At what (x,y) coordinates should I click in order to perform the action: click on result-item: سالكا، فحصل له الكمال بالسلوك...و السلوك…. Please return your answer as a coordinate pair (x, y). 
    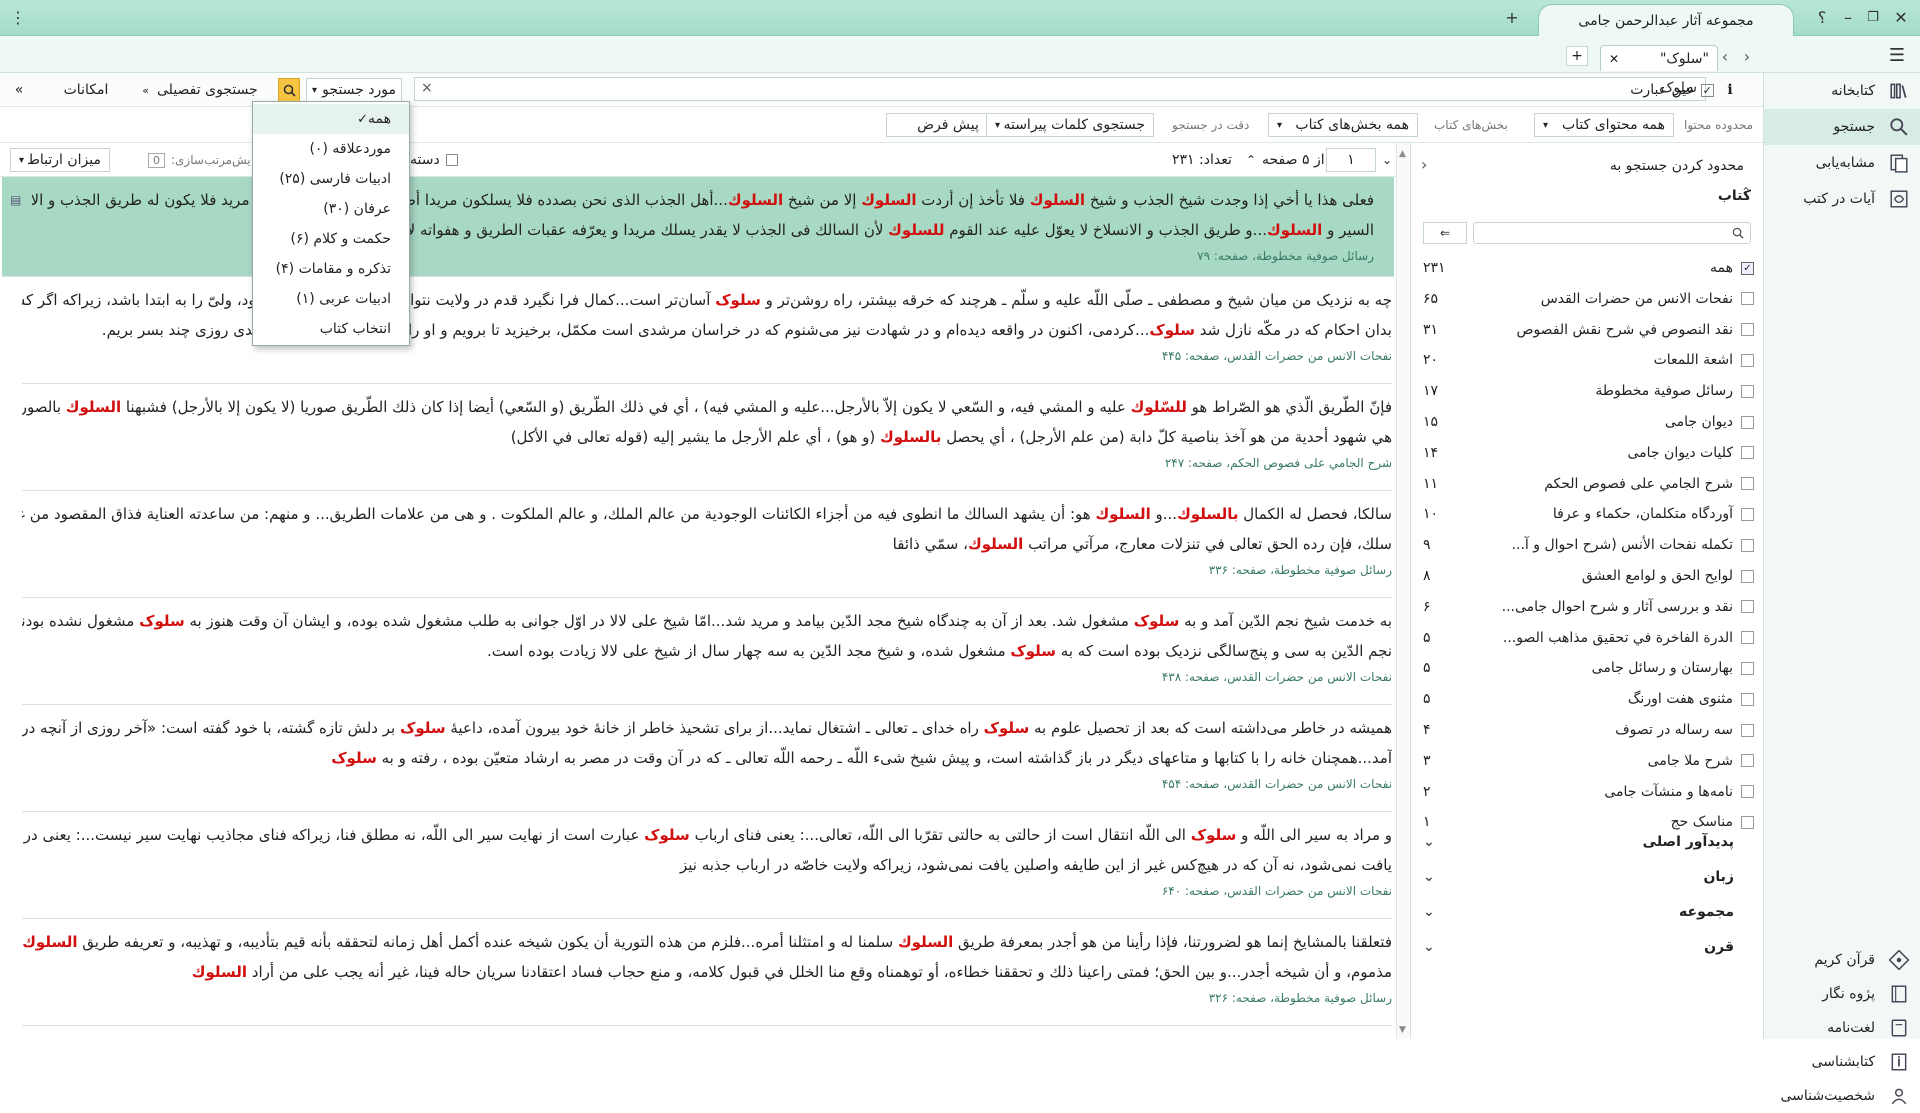
    Looking at the image, I should click on (707, 544).